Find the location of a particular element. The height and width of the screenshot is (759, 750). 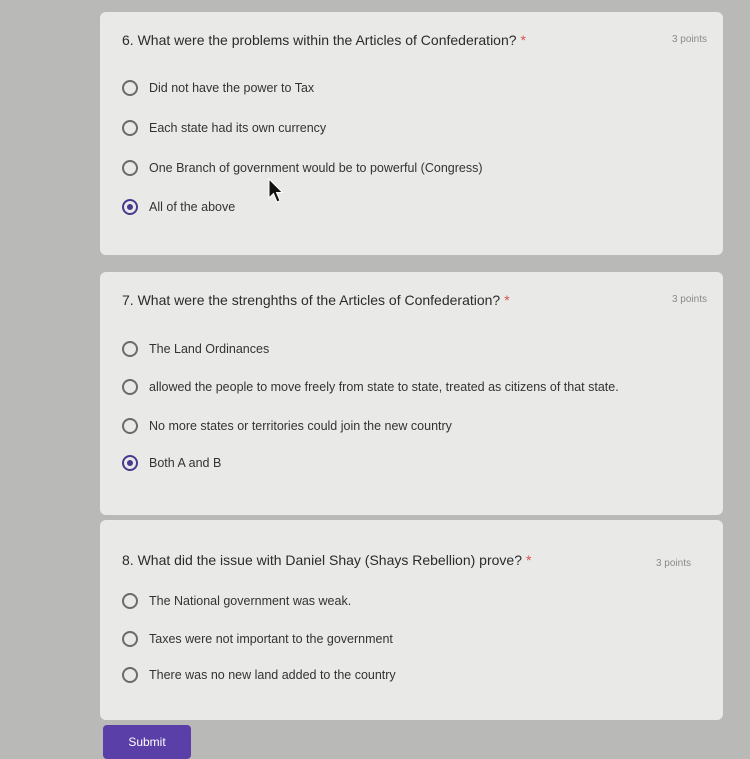

option-radio: Both A and B is located at coordinates (171, 463).